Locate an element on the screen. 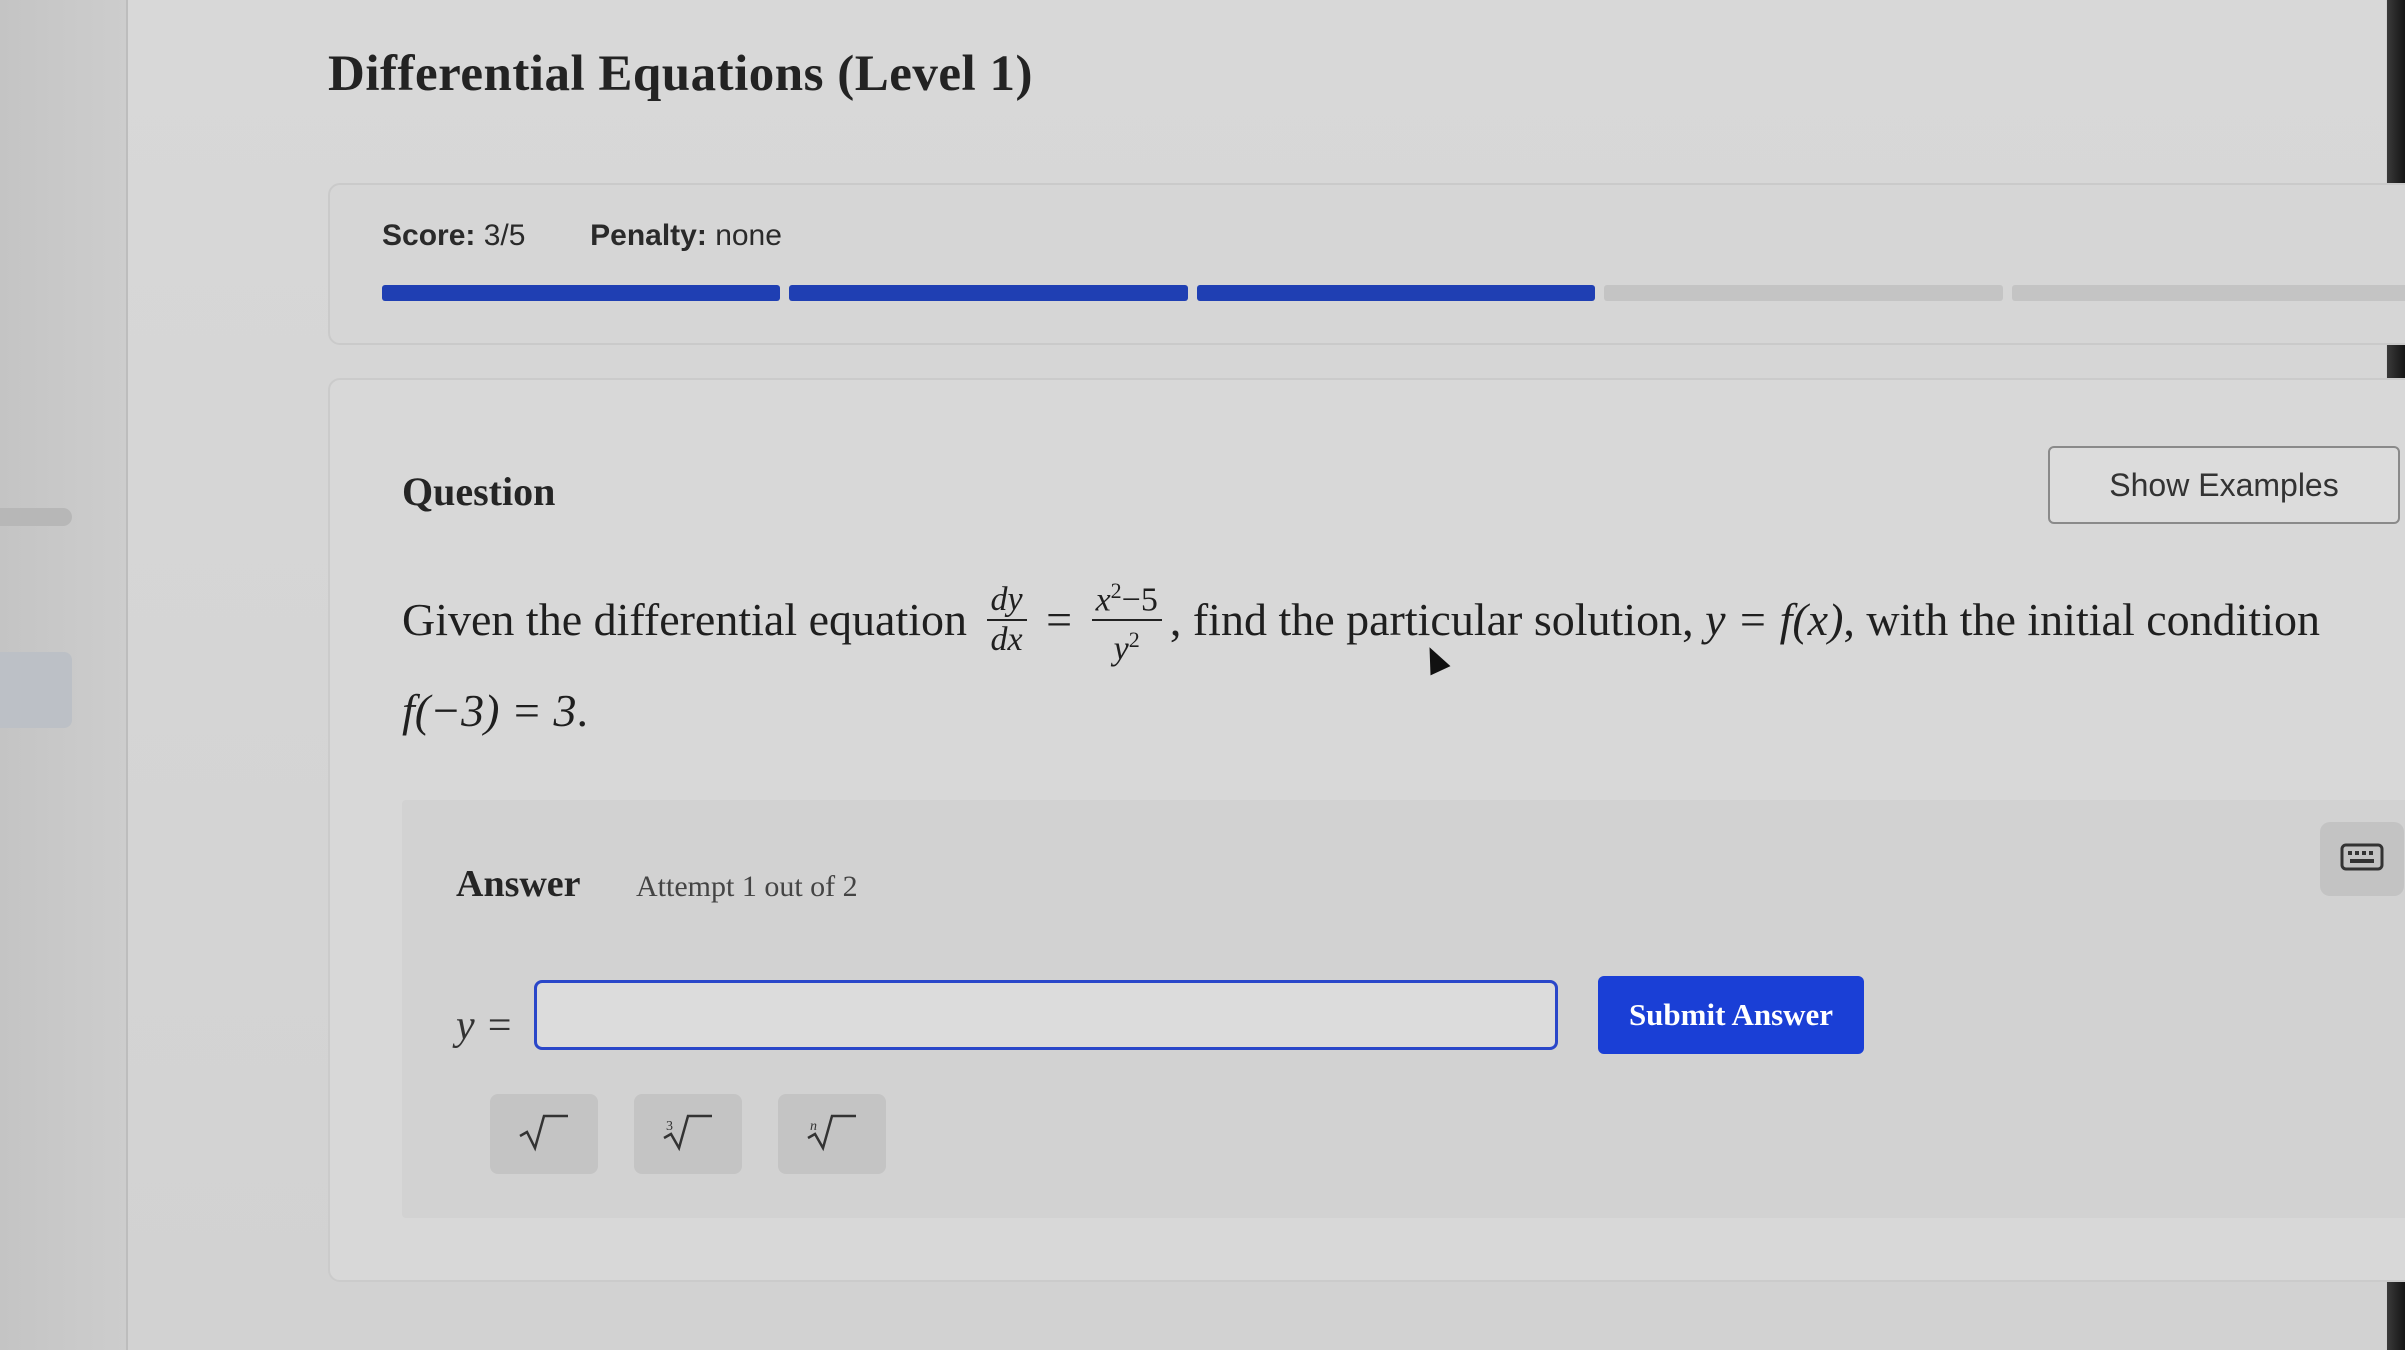 The image size is (2405, 1350). square-root-button is located at coordinates (544, 1134).